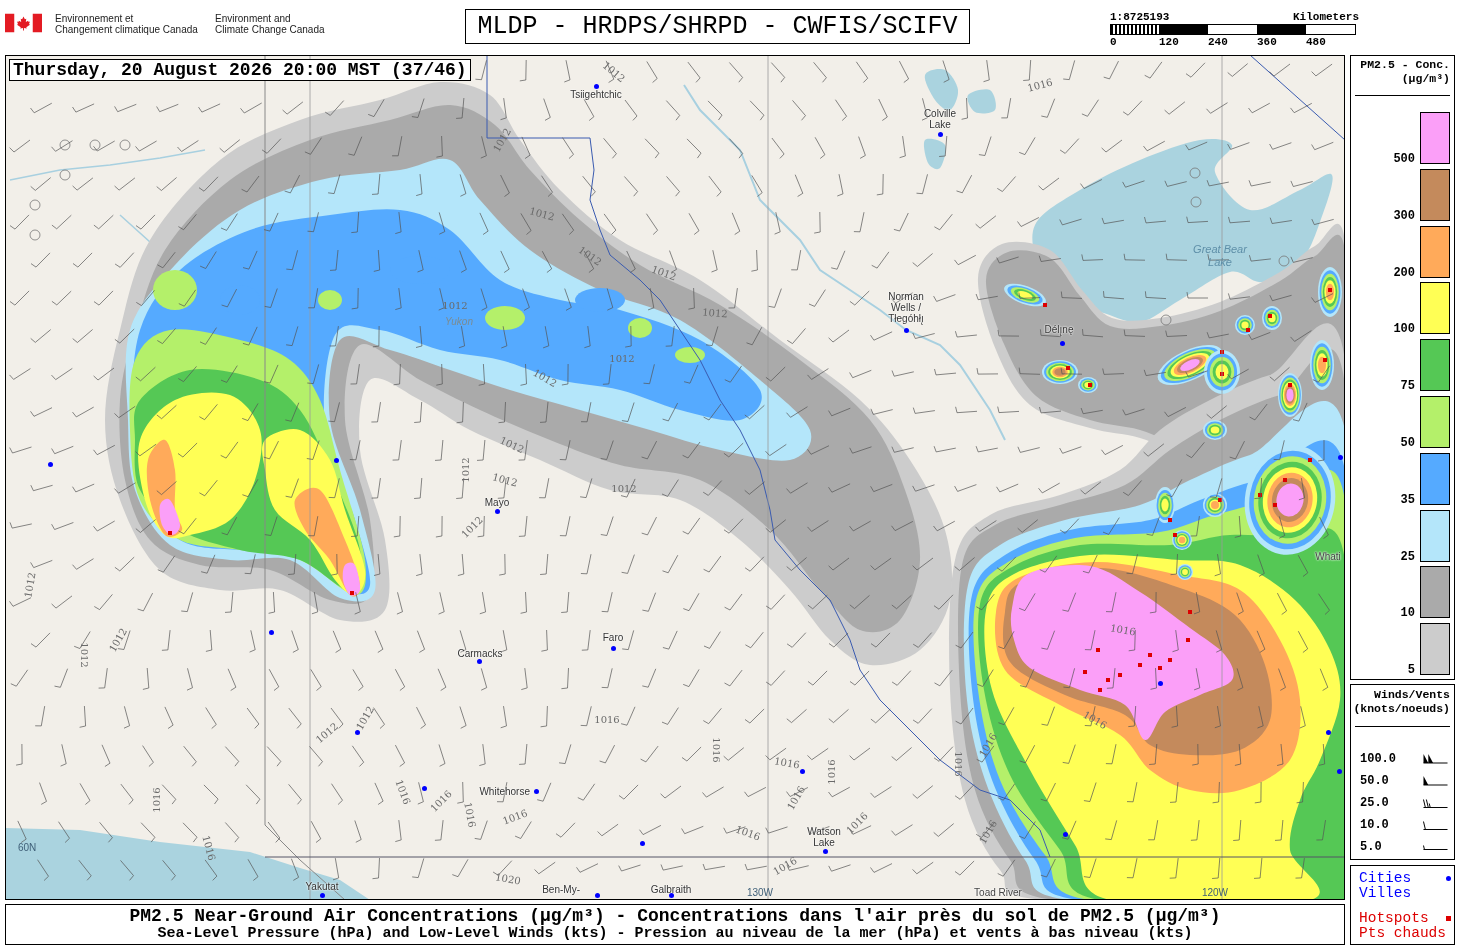 This screenshot has height=950, width=1460. I want to click on place-label: Mayo, so click(497, 502).